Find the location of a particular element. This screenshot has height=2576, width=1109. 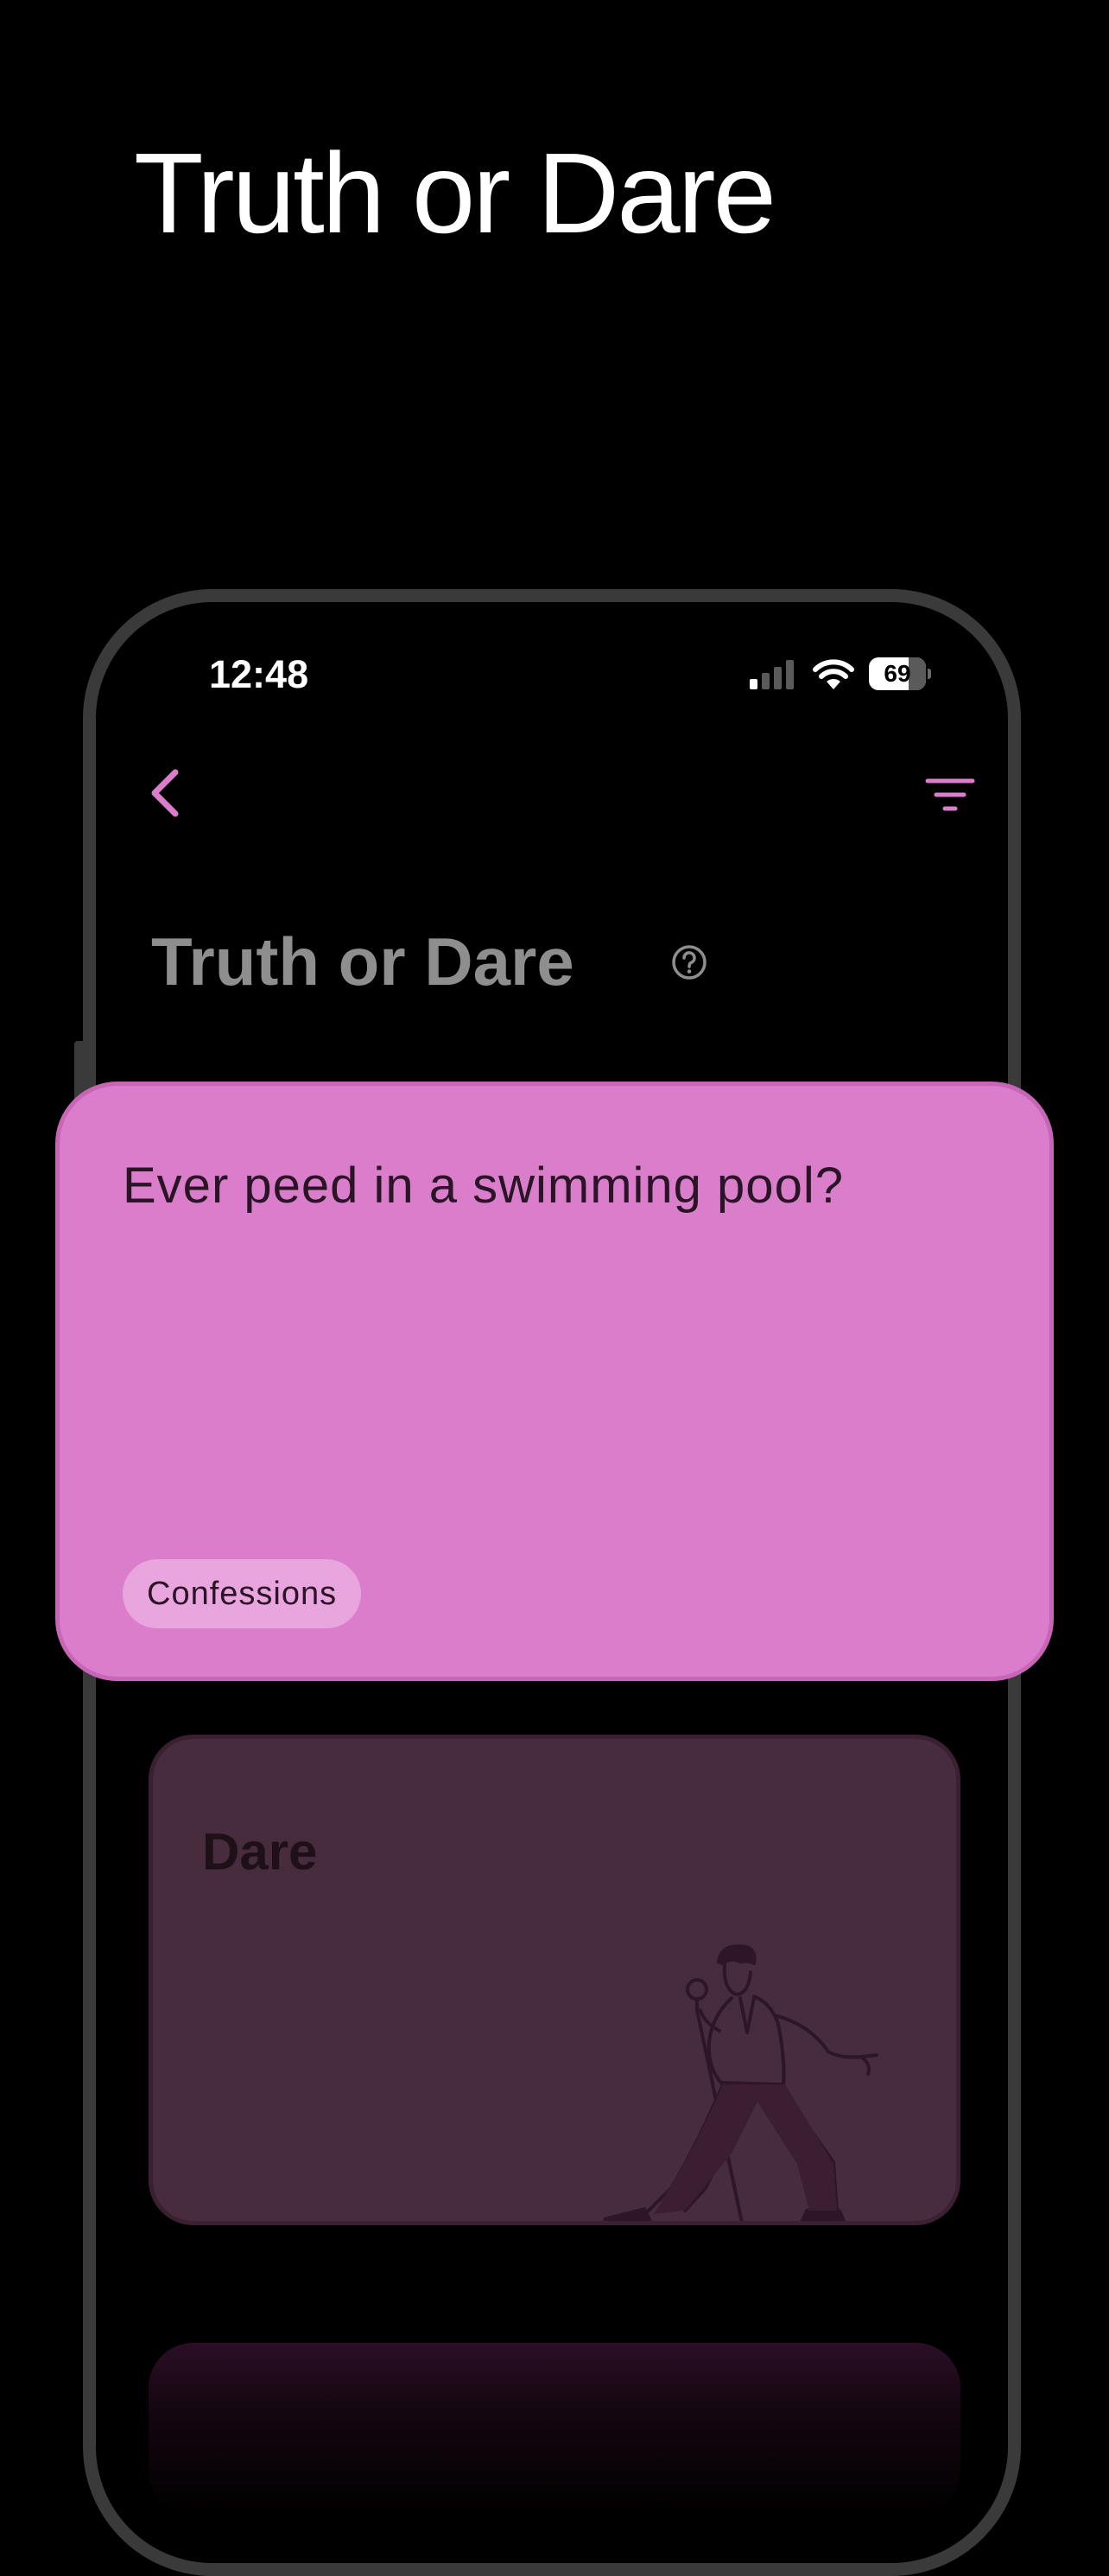

category-tag: Confessions is located at coordinates (242, 1593).